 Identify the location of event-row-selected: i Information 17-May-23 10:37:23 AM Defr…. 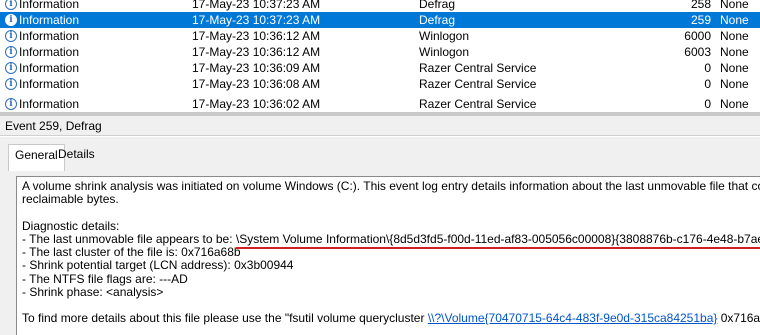
(380, 20).